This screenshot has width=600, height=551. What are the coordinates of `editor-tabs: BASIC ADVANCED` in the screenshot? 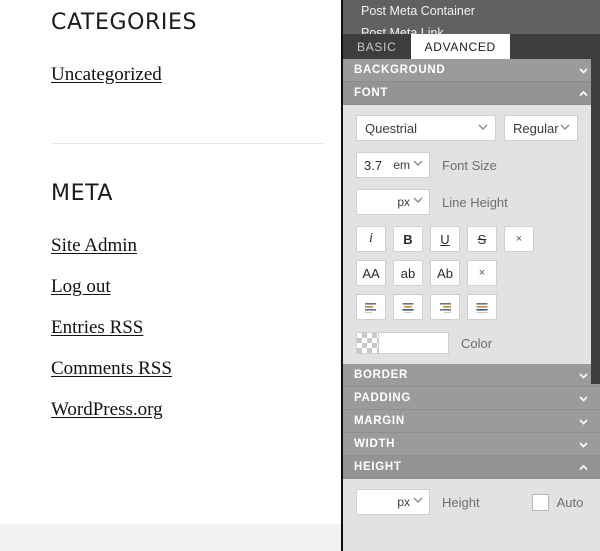 It's located at (471, 46).